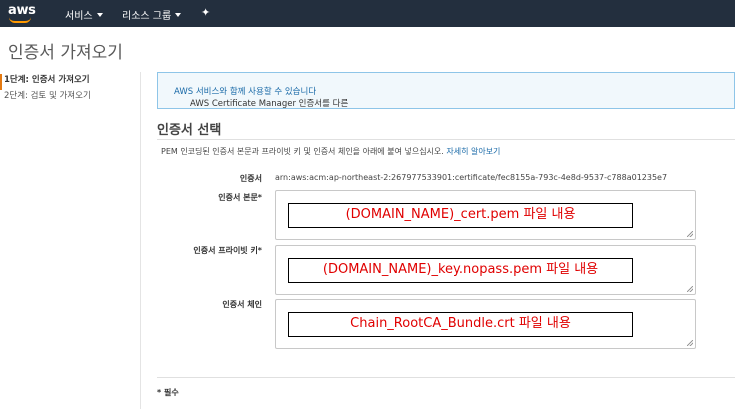 Image resolution: width=735 pixels, height=409 pixels. What do you see at coordinates (242, 304) in the screenshot?
I see `certificate-chain-label: 인증서 체인` at bounding box center [242, 304].